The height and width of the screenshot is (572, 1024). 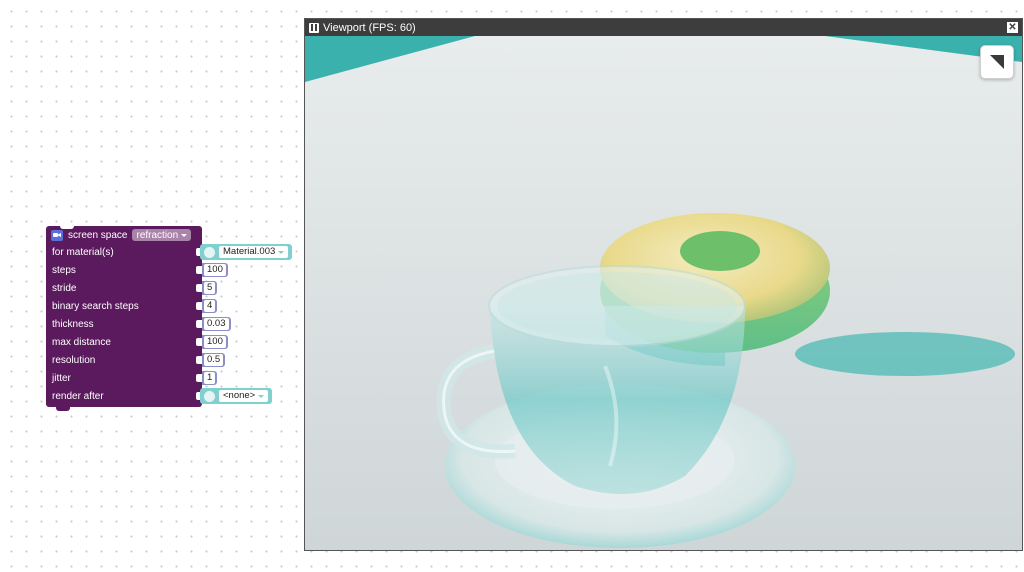 I want to click on thickness-input: 0.03, so click(x=216, y=324).